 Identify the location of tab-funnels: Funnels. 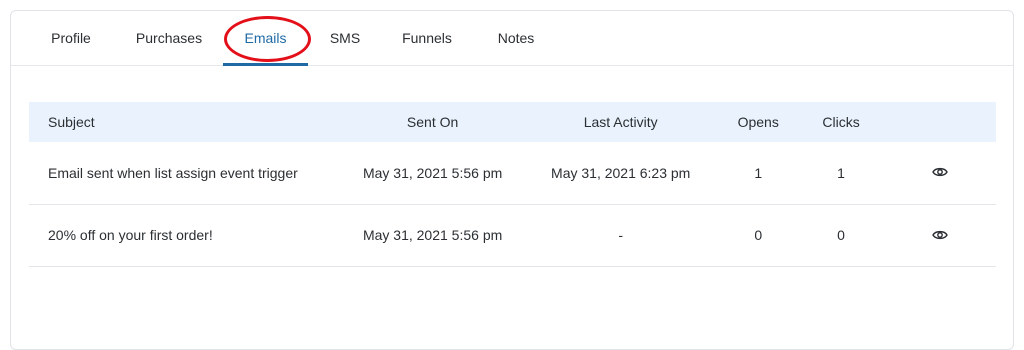
(427, 38).